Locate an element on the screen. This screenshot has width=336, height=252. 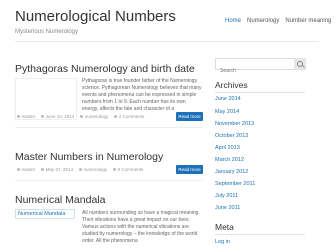
archive-item: June 2011 is located at coordinates (227, 208).